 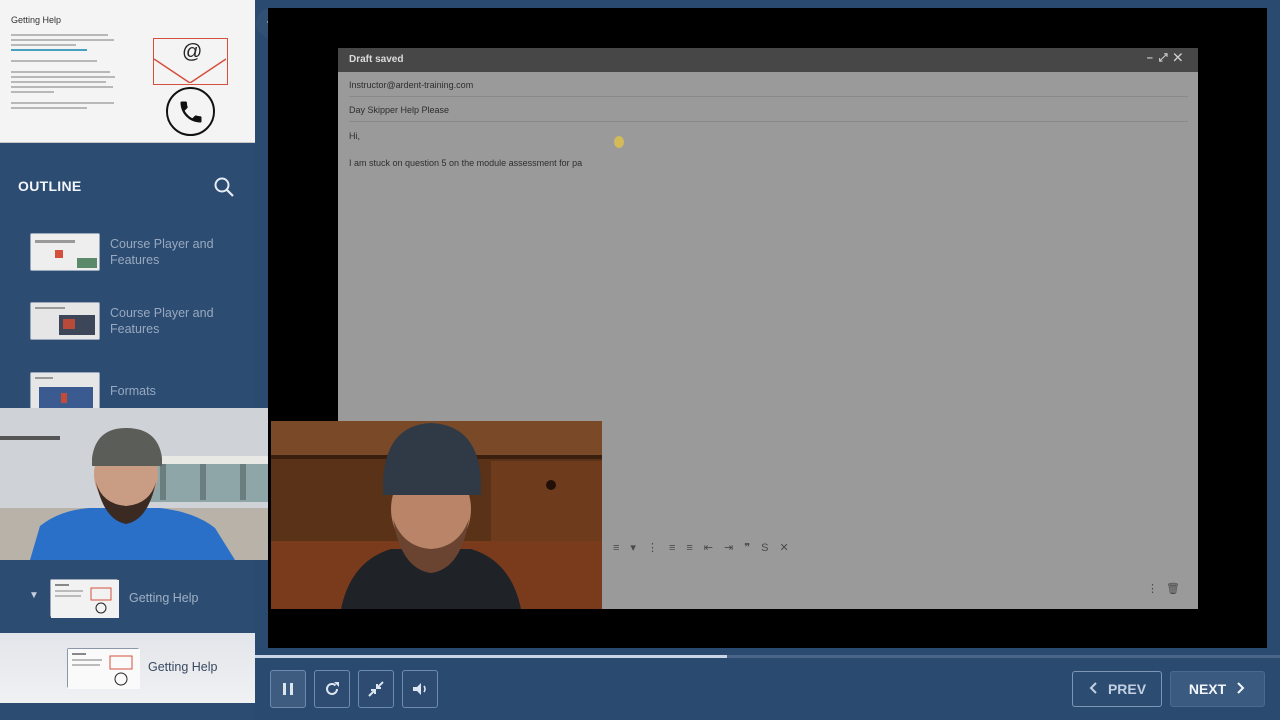 I want to click on draft-status: Draft saved, so click(x=376, y=59).